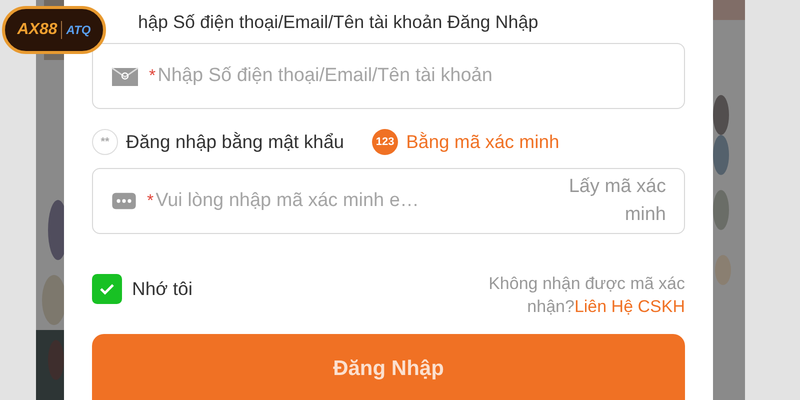 Image resolution: width=800 pixels, height=400 pixels. I want to click on login-mode-option: 123 Bằng mã xác minh, so click(466, 142).